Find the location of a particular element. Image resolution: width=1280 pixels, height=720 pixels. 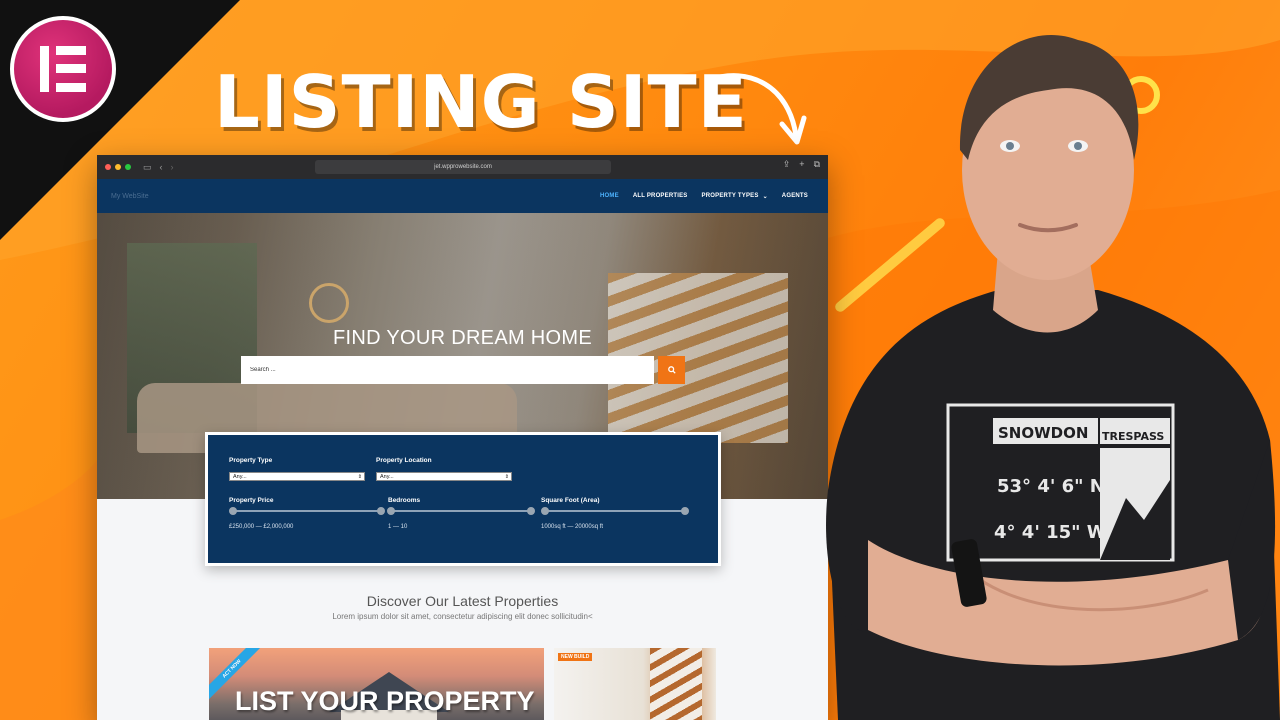

price-label: Property Price is located at coordinates (251, 500).